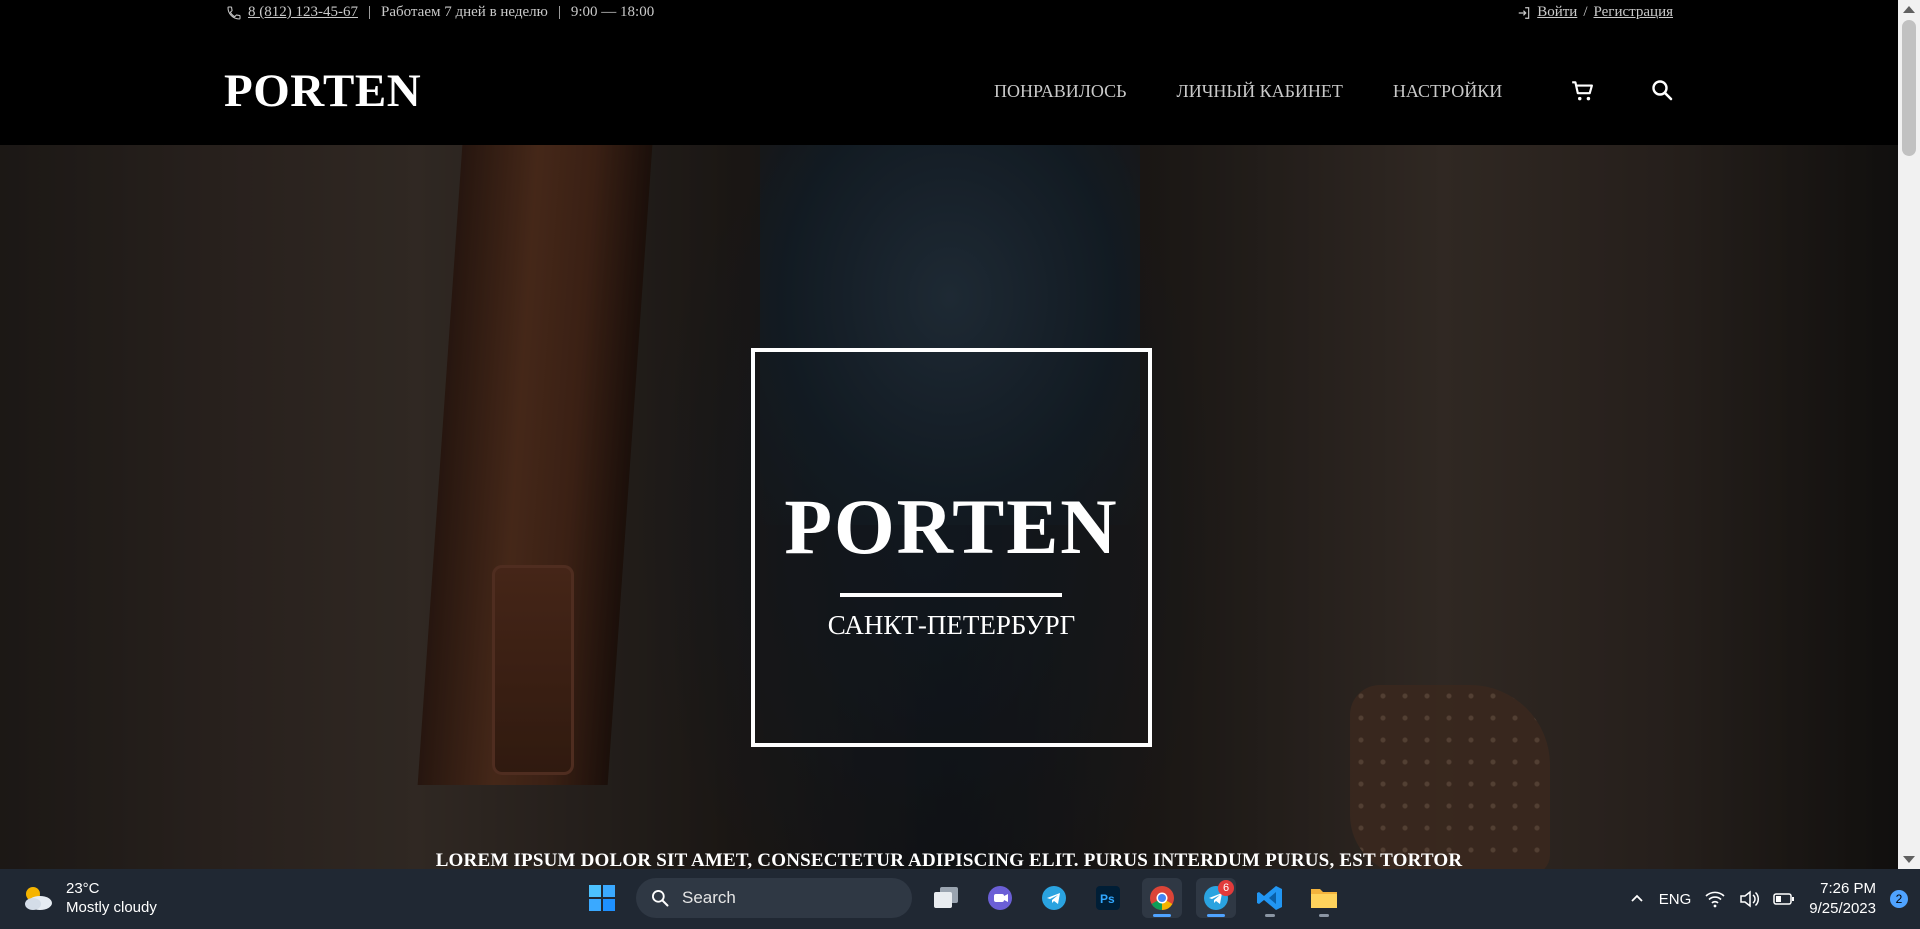 The image size is (1920, 929). Describe the element at coordinates (951, 625) in the screenshot. I see `hero-city: САНКТ-ПЕТЕРБУРГ` at that location.